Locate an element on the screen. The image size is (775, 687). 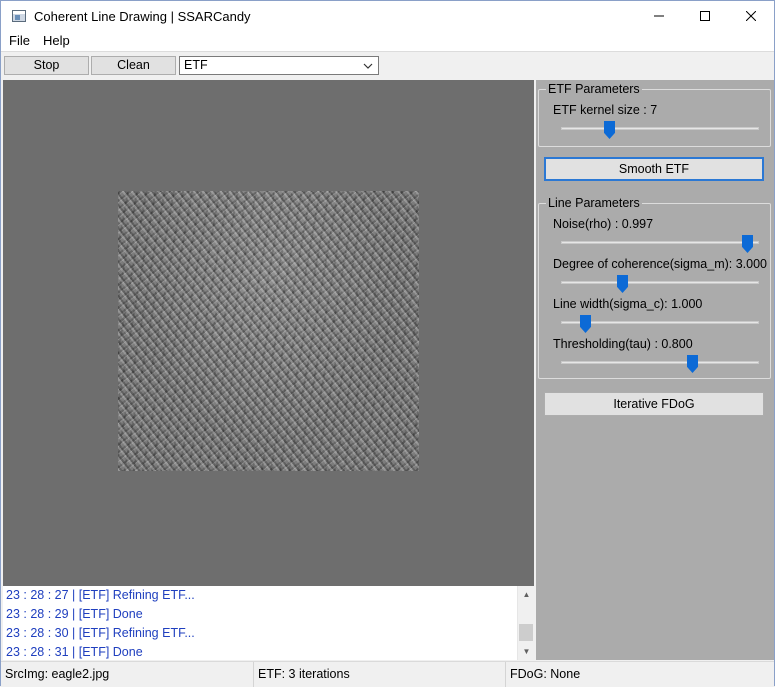
status-source-image: SrcImg: eagle2.jpg is located at coordinates (127, 674).